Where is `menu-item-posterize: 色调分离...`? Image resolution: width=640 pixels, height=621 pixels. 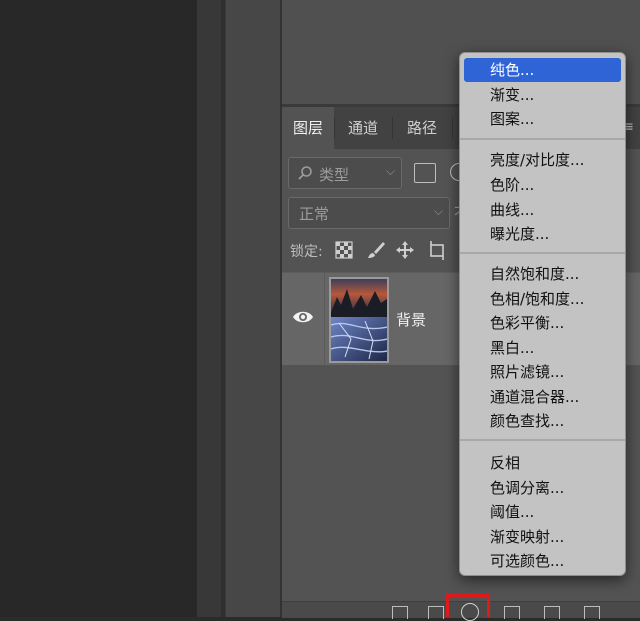 menu-item-posterize: 色调分离... is located at coordinates (542, 488).